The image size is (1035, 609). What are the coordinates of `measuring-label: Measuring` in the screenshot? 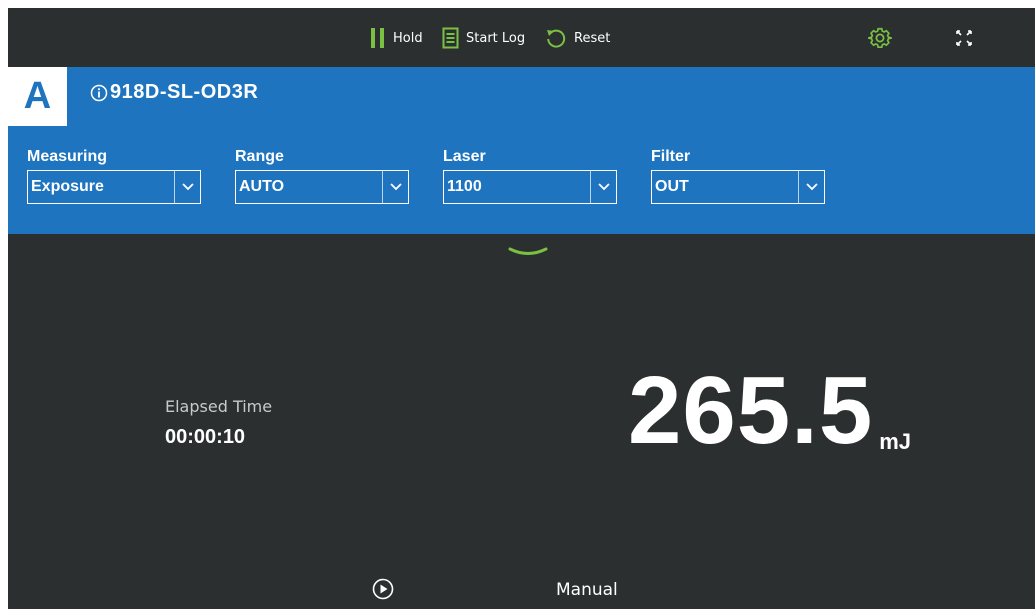 It's located at (67, 156).